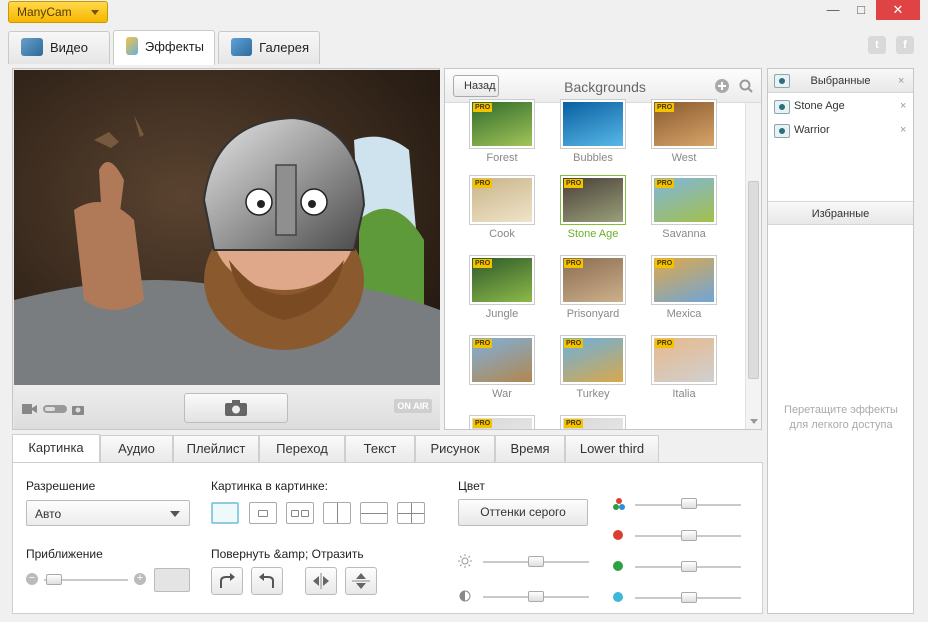 The image size is (928, 622). Describe the element at coordinates (302, 448) in the screenshot. I see `tab-transition: Переход` at that location.